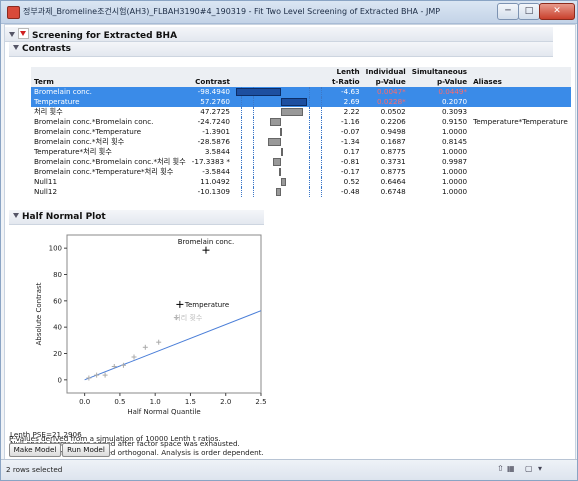 This screenshot has width=578, height=481. What do you see at coordinates (55, 249) in the screenshot?
I see `y-tick-label: 100` at bounding box center [55, 249].